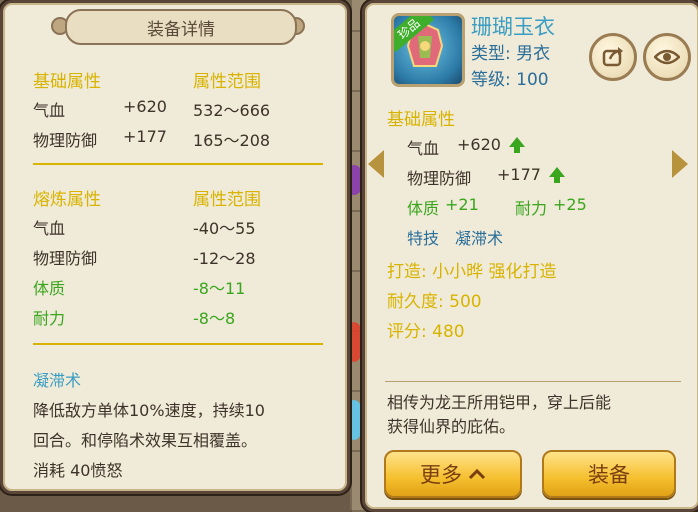  What do you see at coordinates (65, 140) in the screenshot?
I see `base-attr-name: 物理防御` at bounding box center [65, 140].